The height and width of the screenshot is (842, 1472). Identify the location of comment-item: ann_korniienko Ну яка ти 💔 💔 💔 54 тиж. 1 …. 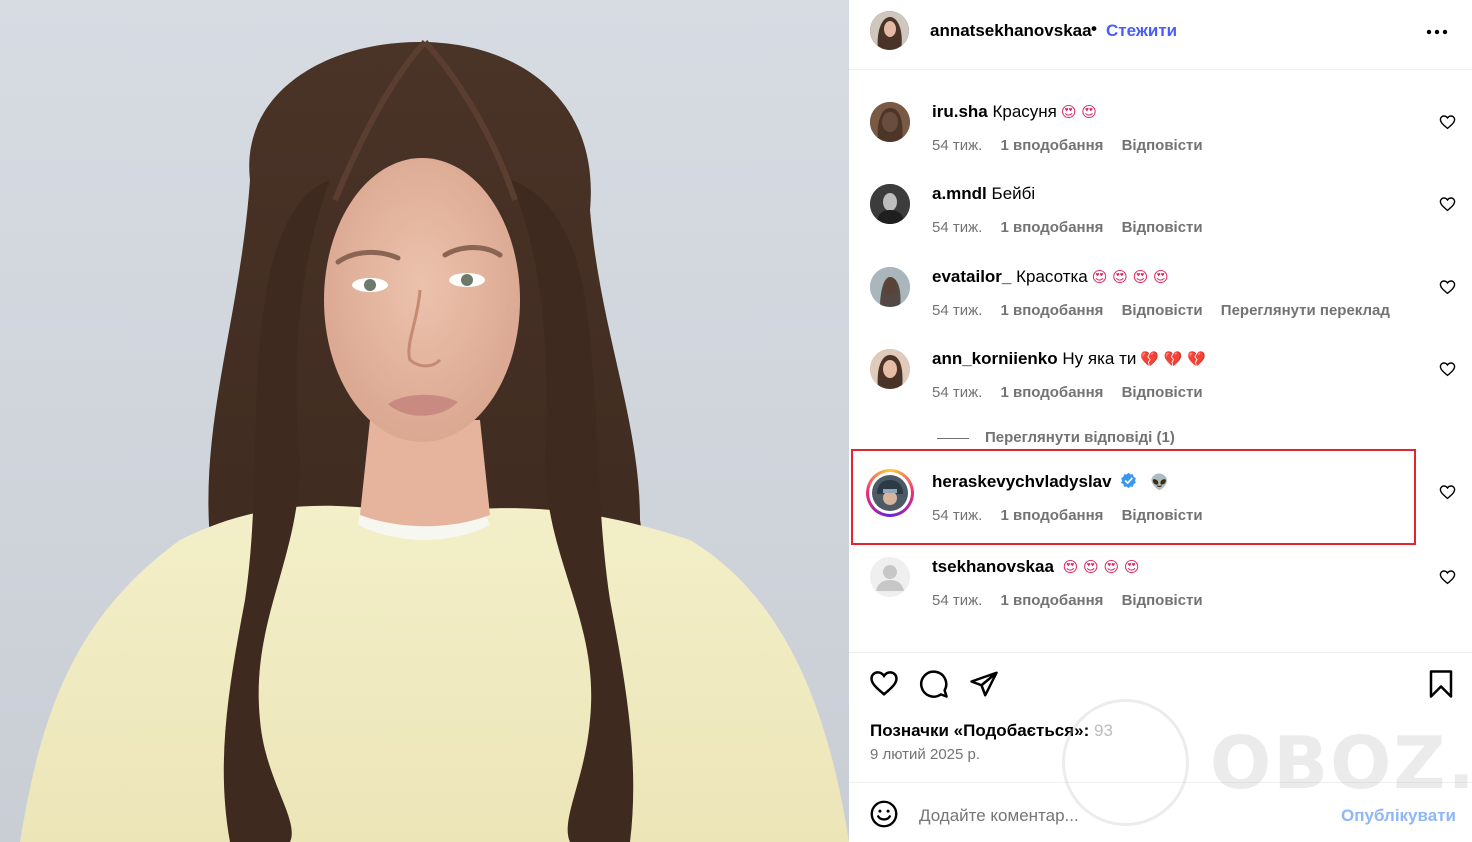
(1160, 389).